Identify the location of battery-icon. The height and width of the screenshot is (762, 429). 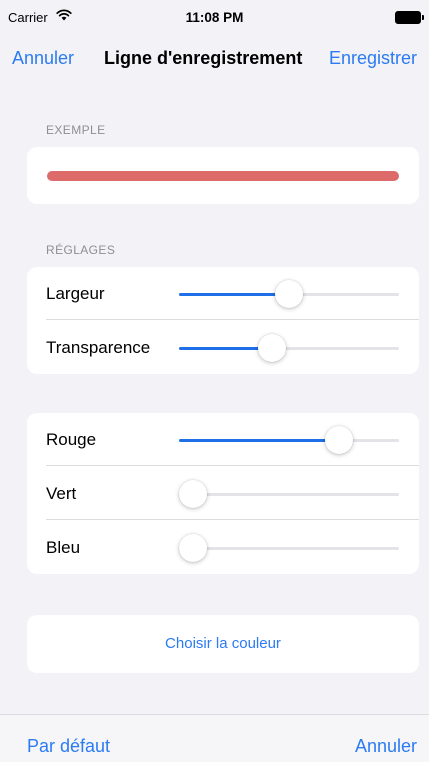
(409, 17).